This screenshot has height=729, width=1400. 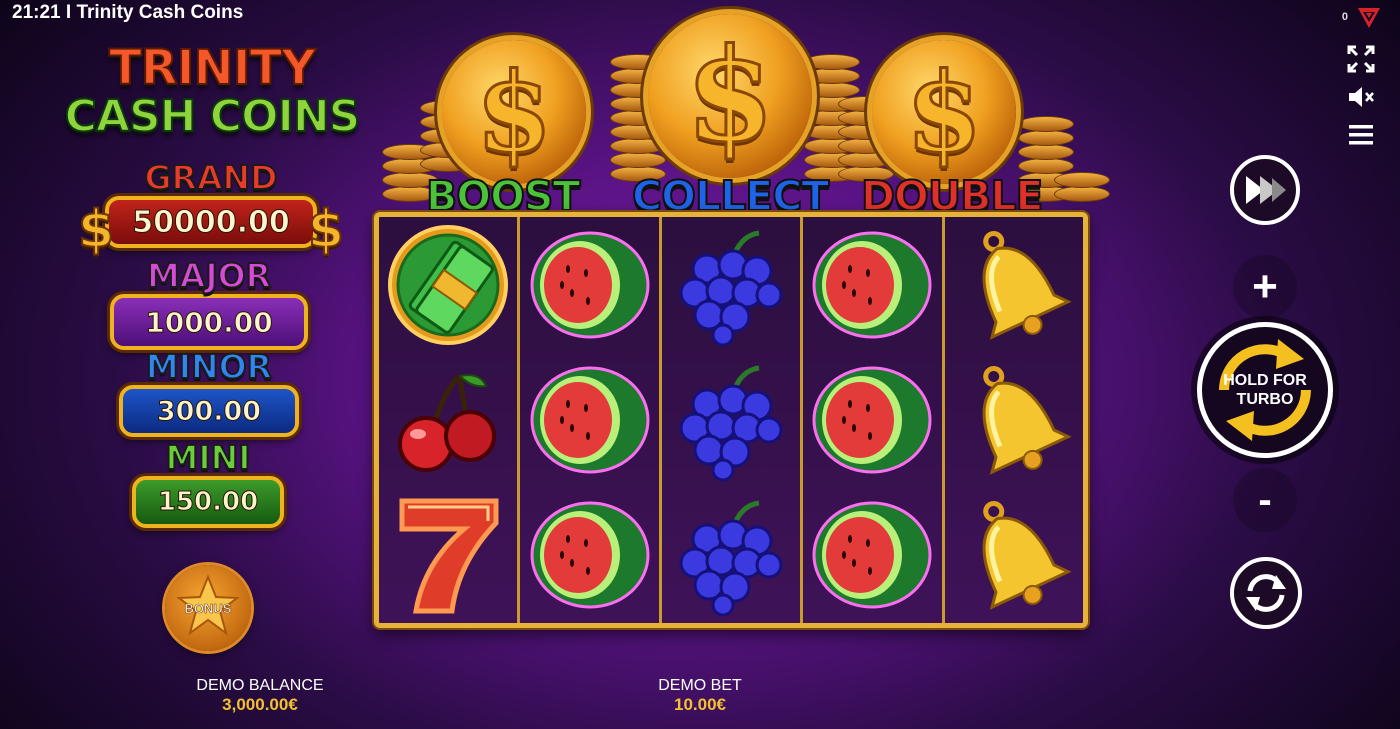 I want to click on demo-bet-value: 10.00€, so click(x=700, y=704).